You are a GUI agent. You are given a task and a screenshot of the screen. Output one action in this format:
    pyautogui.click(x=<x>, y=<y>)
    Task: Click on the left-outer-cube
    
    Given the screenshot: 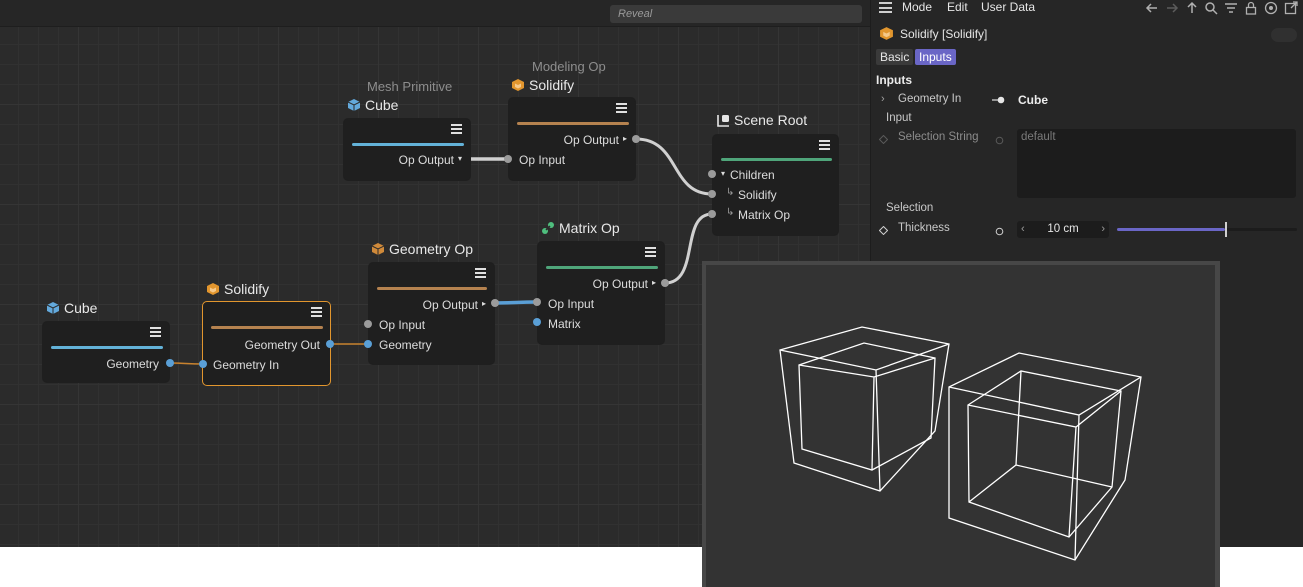 What is the action you would take?
    pyautogui.click(x=864, y=409)
    